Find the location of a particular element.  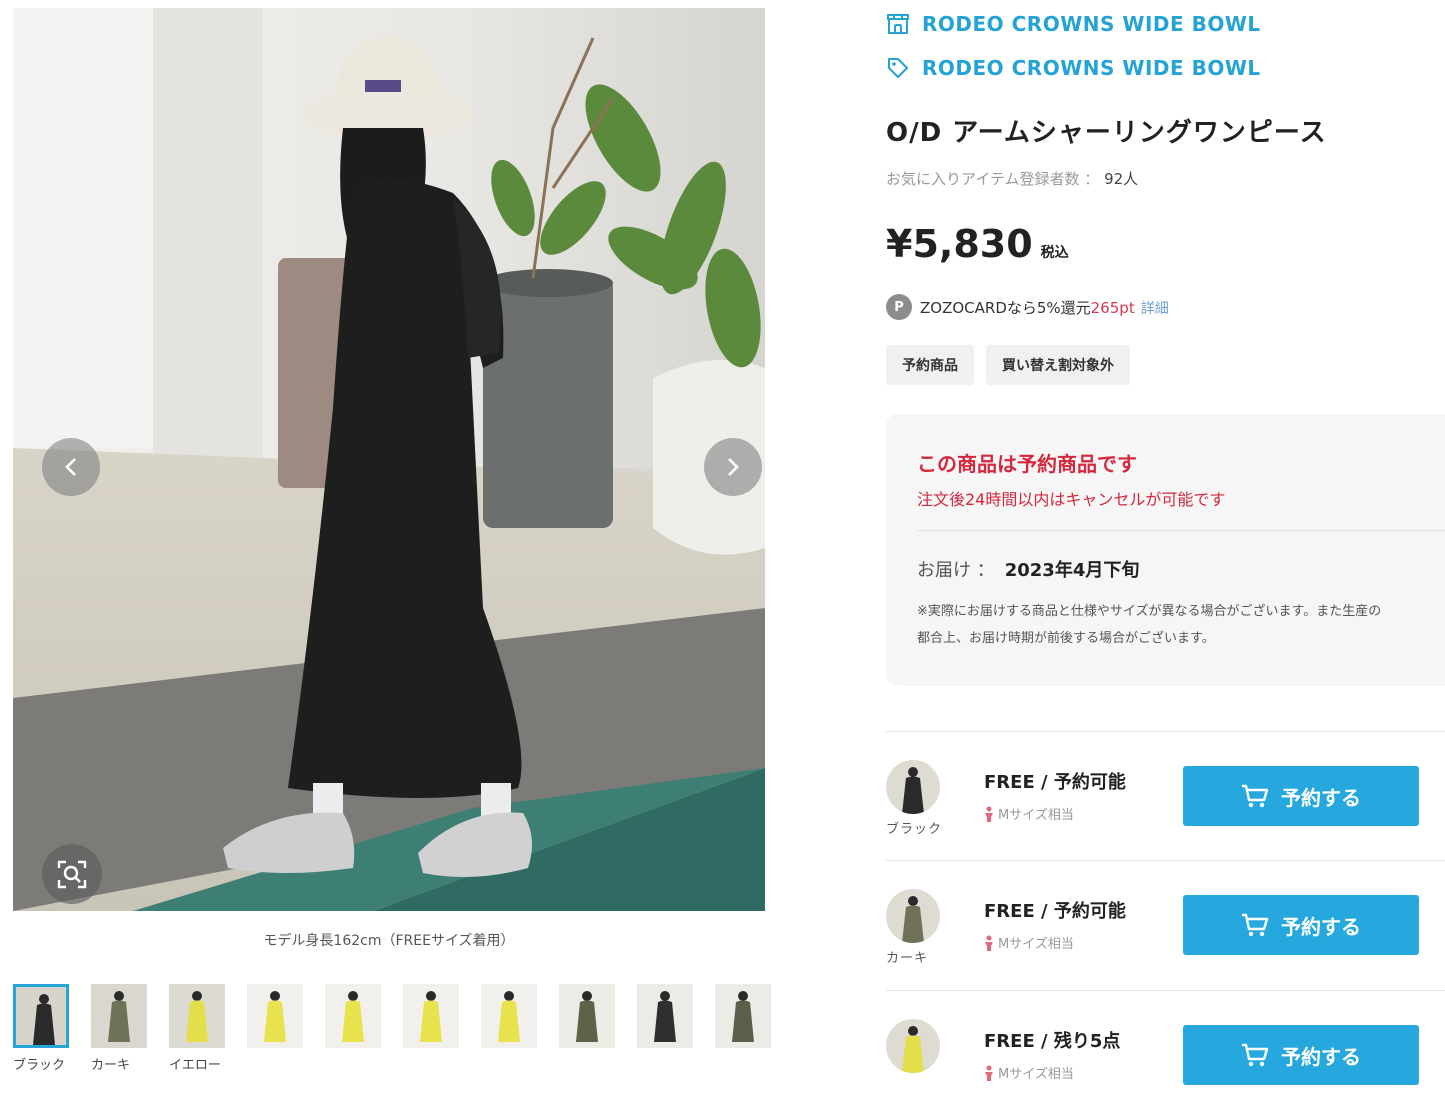

favorites-count: お気に入りアイテム登録者数 ： 92人 is located at coordinates (1012, 178).